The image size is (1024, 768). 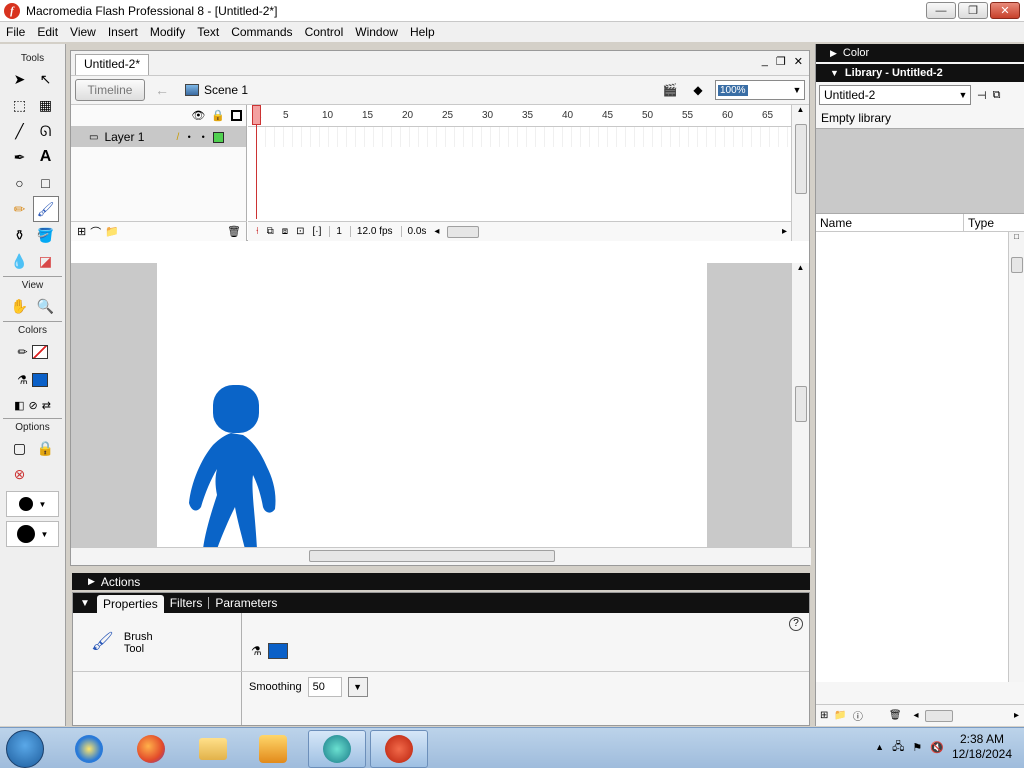 I want to click on stage-horizontal-scrollbar, so click(x=441, y=556).